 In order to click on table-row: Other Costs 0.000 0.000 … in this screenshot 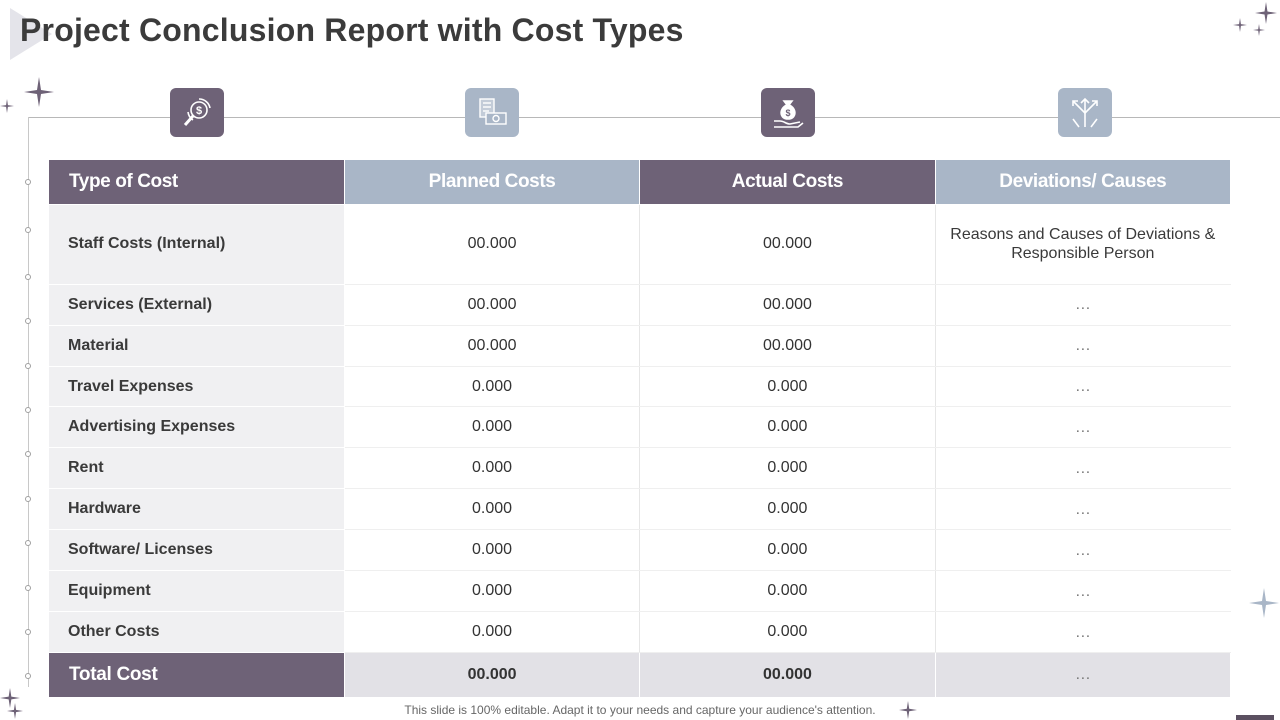, I will do `click(640, 632)`.